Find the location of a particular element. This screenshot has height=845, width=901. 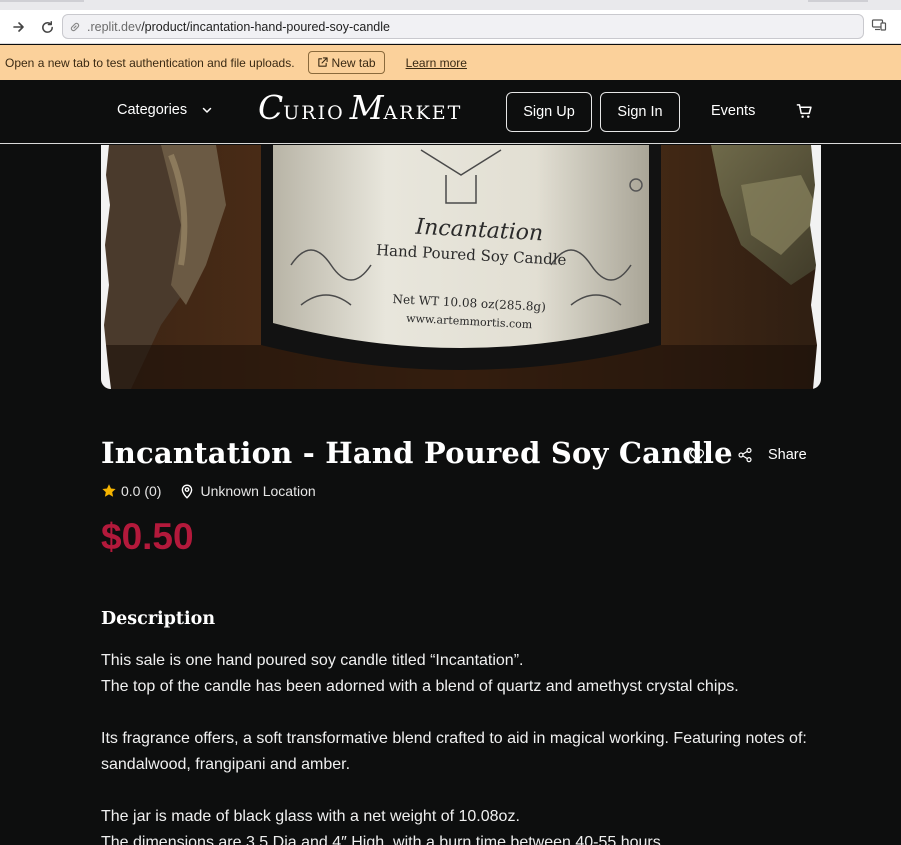

events-link: Events is located at coordinates (733, 111).